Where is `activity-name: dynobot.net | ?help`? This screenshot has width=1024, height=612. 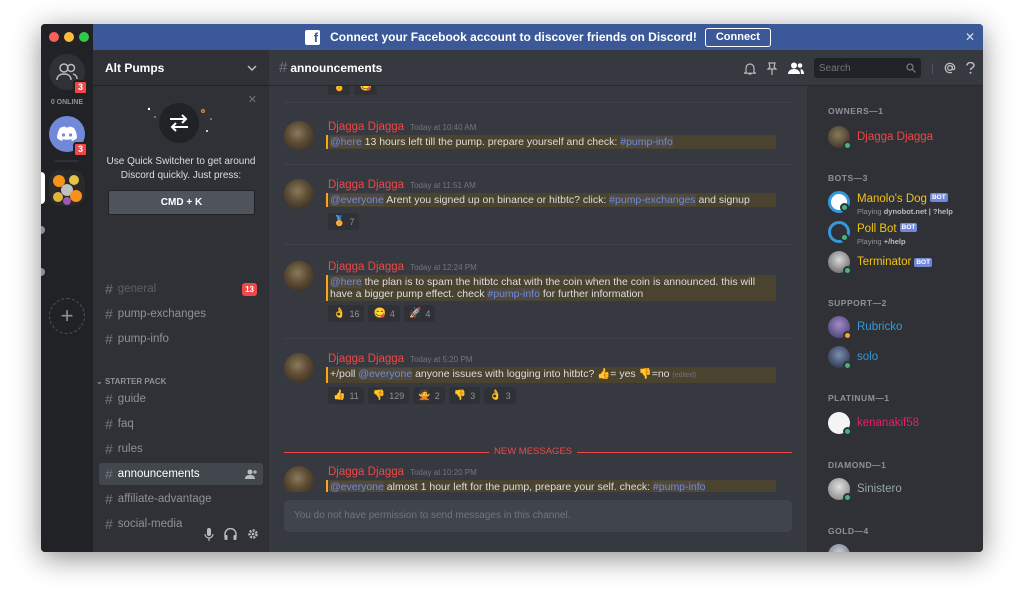 activity-name: dynobot.net | ?help is located at coordinates (918, 211).